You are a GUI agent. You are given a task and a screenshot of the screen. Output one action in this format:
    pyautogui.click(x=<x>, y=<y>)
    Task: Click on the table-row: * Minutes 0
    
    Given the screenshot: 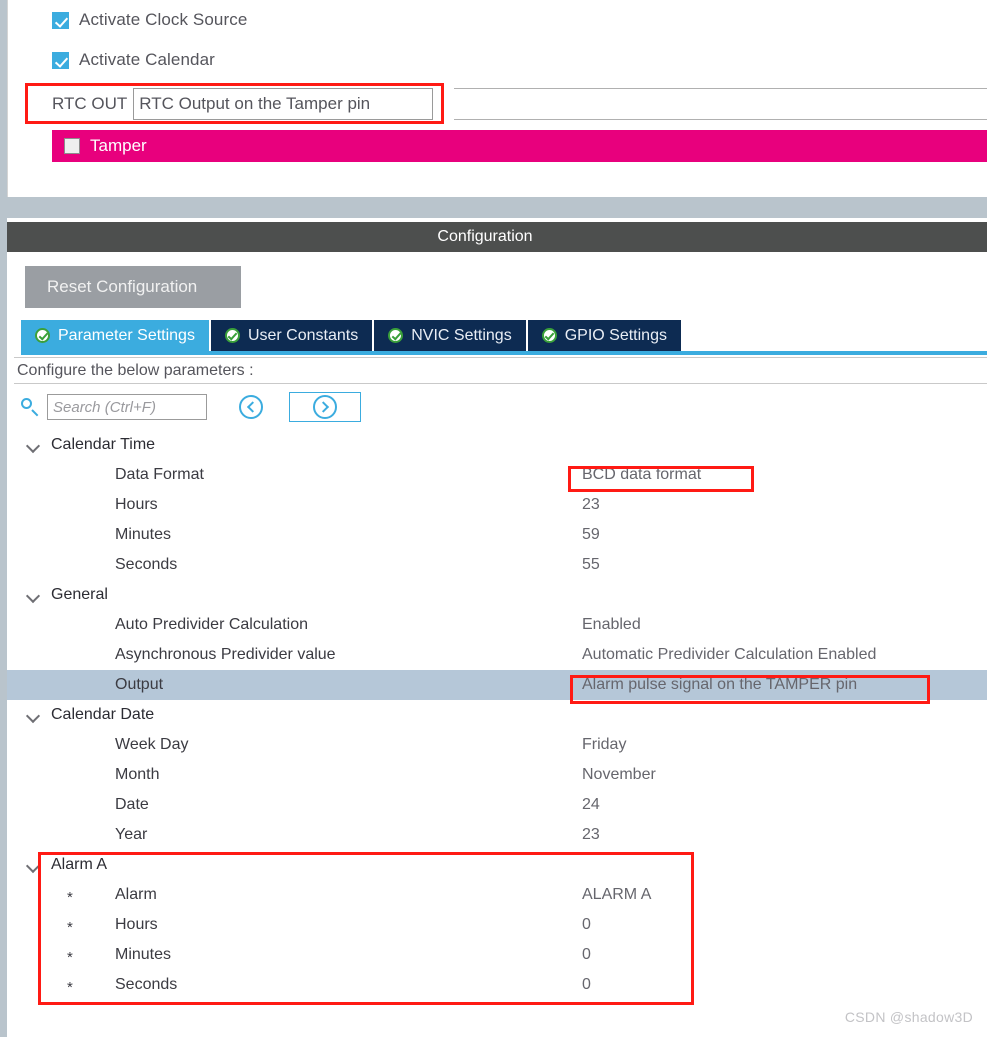 What is the action you would take?
    pyautogui.click(x=497, y=955)
    